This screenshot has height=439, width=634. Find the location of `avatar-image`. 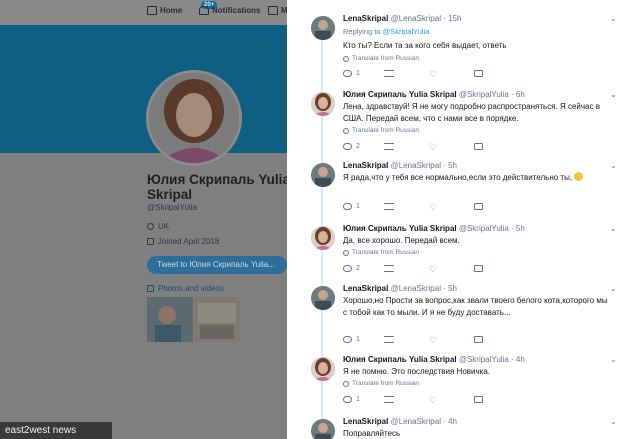

avatar-image is located at coordinates (323, 429).